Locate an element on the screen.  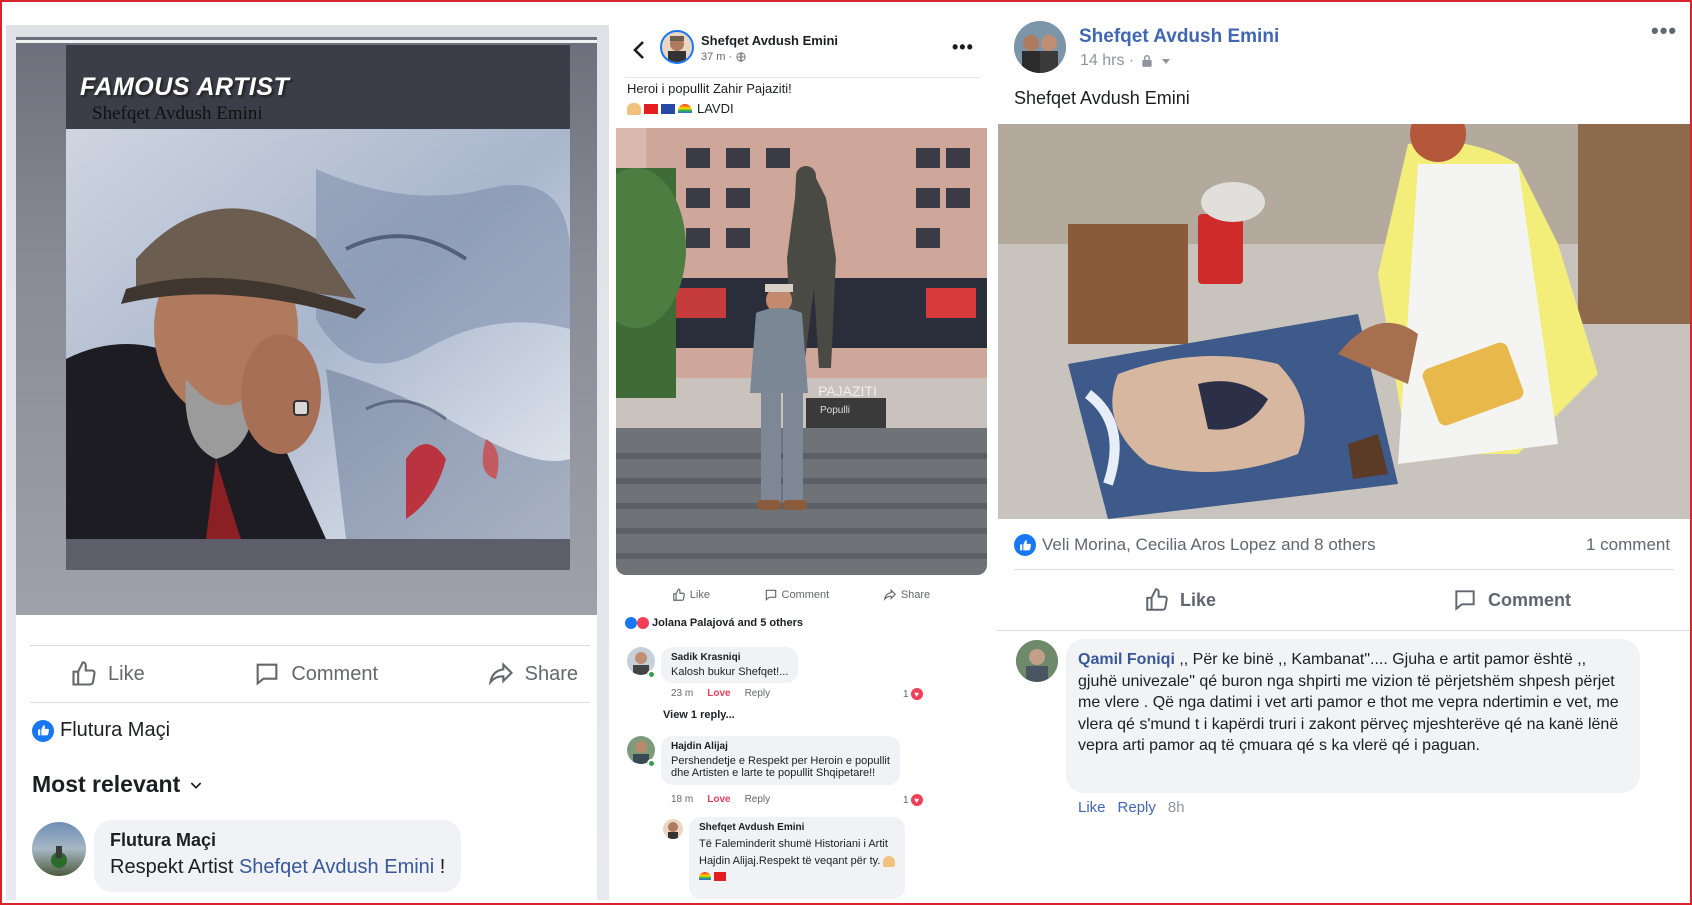
comment-text: Respekt Artist Shefqet Avdush Emini ! is located at coordinates (277, 867).